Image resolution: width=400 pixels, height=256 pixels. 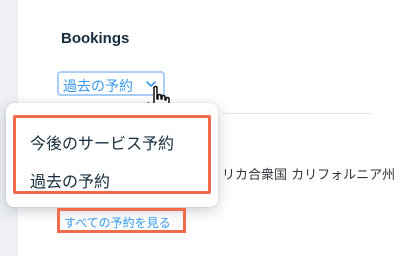 What do you see at coordinates (309, 175) in the screenshot?
I see `booking-location: リカ合衆国 カリフォルニア州` at bounding box center [309, 175].